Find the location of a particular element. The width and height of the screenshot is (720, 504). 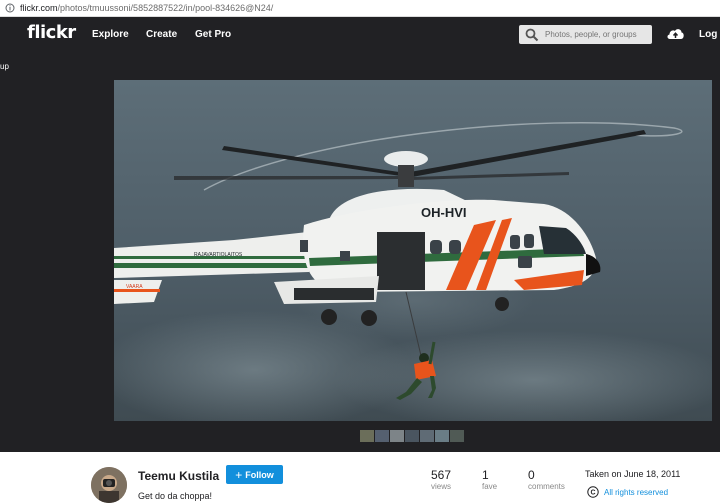

photostream-thumbnails is located at coordinates (412, 436).